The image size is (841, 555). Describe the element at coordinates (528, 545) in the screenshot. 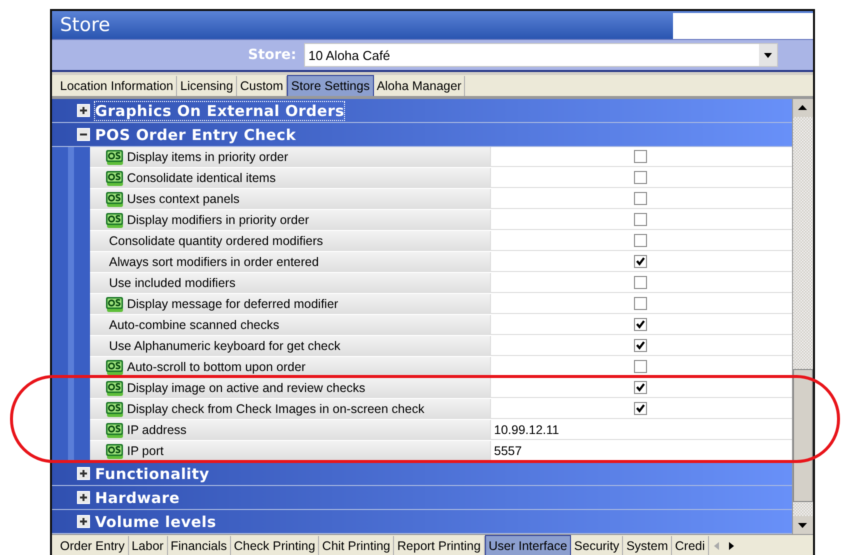

I see `tab: User Interface` at that location.